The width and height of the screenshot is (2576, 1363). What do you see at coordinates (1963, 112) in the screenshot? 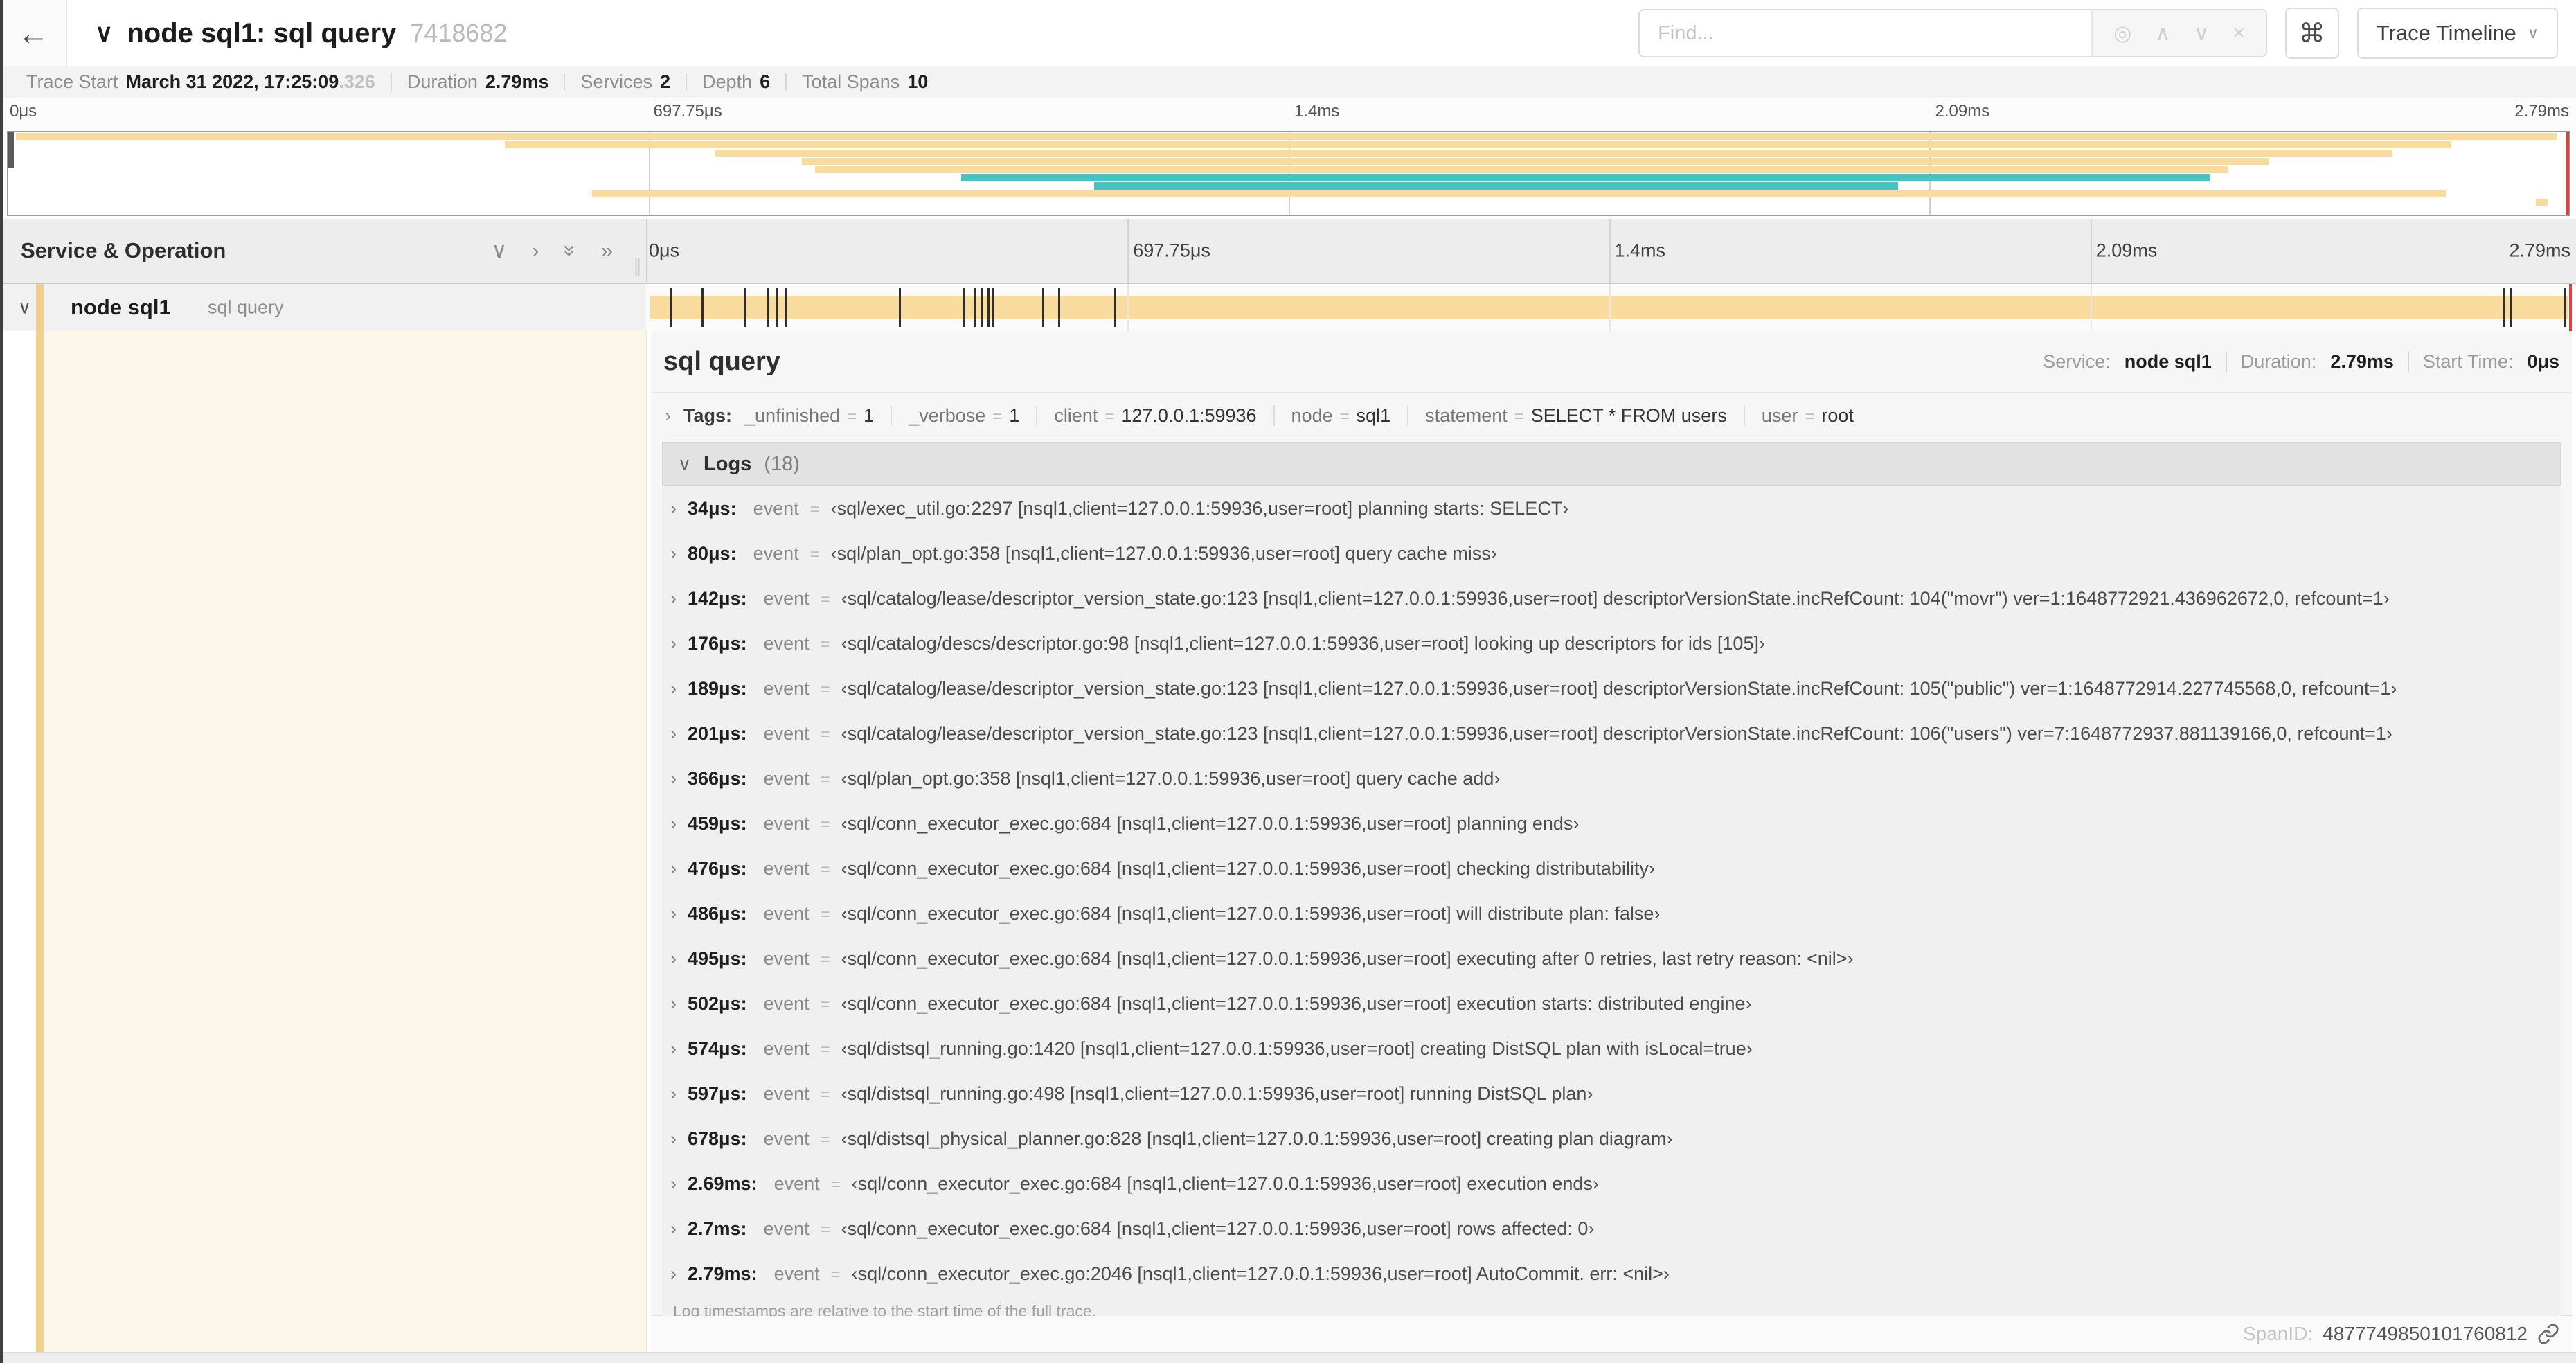
I see `tick-label: 2.09ms` at bounding box center [1963, 112].